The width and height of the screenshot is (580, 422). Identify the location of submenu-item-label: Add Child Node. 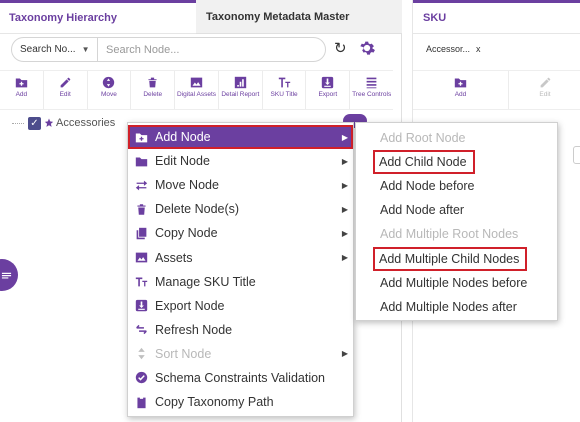
(424, 162).